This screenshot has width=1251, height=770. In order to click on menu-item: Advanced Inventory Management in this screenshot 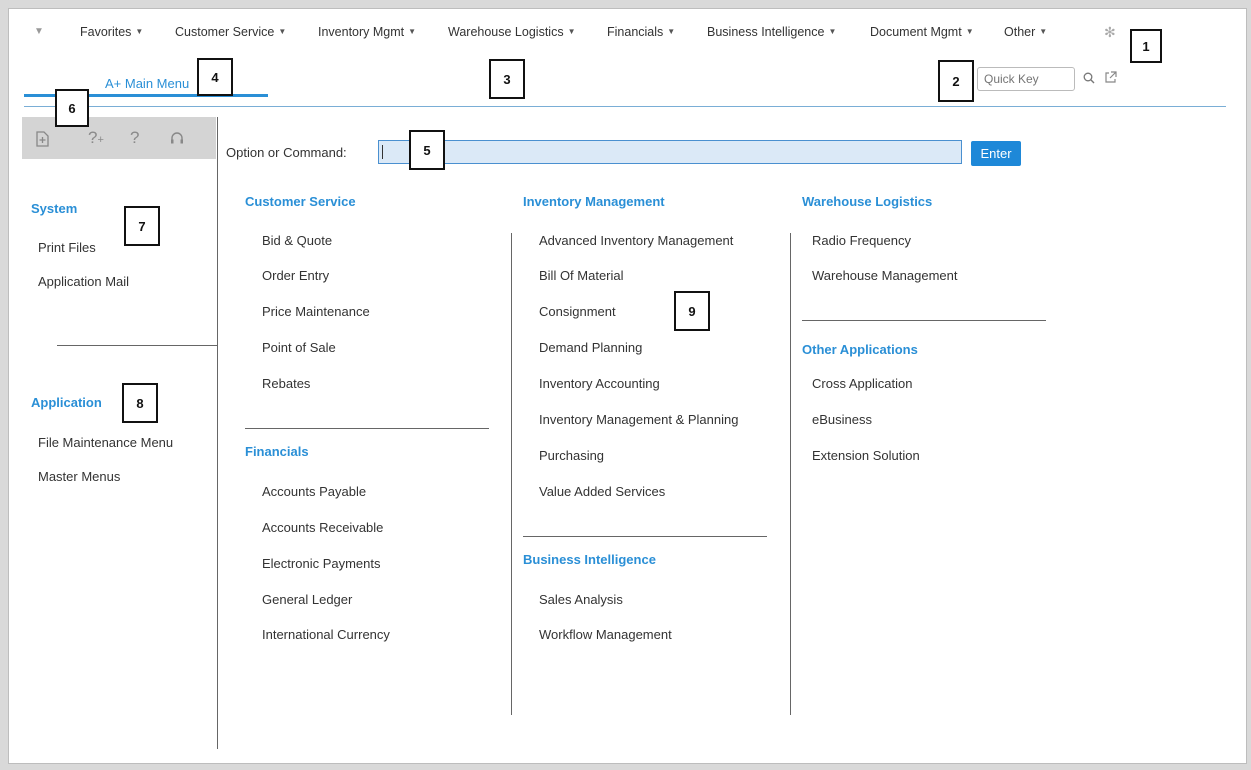, I will do `click(636, 240)`.